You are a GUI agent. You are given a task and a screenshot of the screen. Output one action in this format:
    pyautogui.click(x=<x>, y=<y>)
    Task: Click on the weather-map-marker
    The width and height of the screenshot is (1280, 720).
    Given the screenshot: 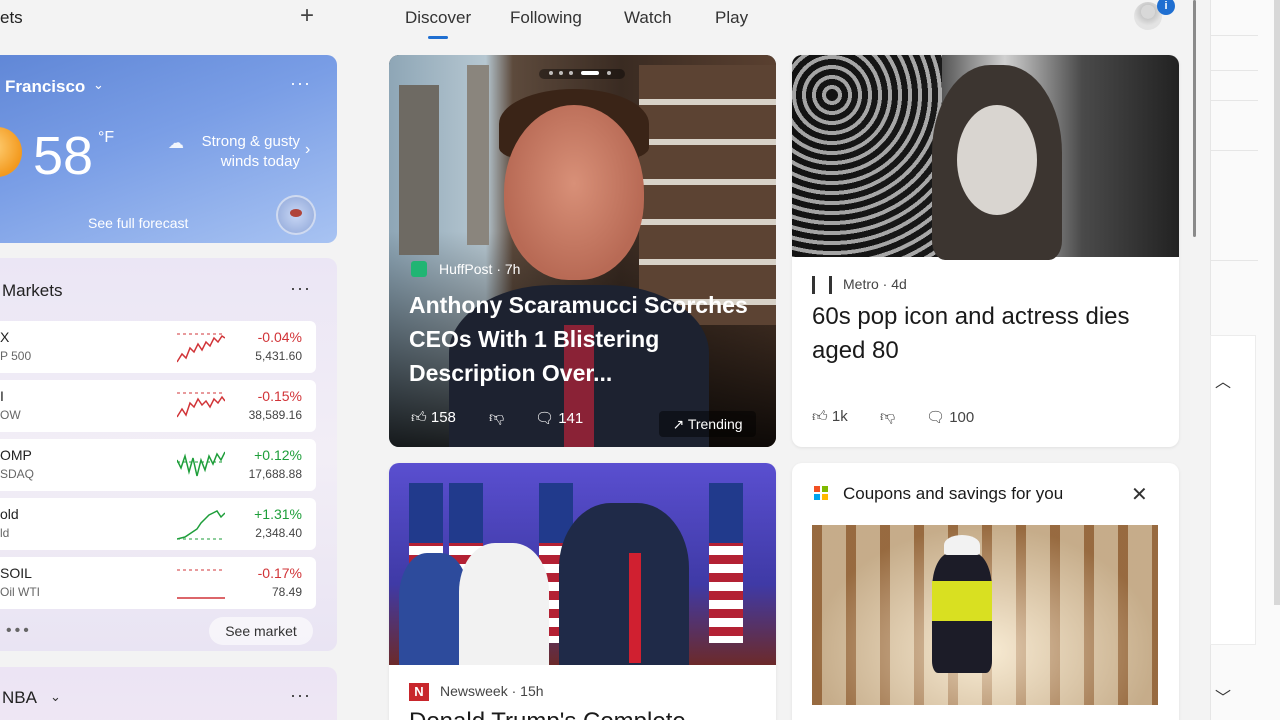 What is the action you would take?
    pyautogui.click(x=296, y=213)
    